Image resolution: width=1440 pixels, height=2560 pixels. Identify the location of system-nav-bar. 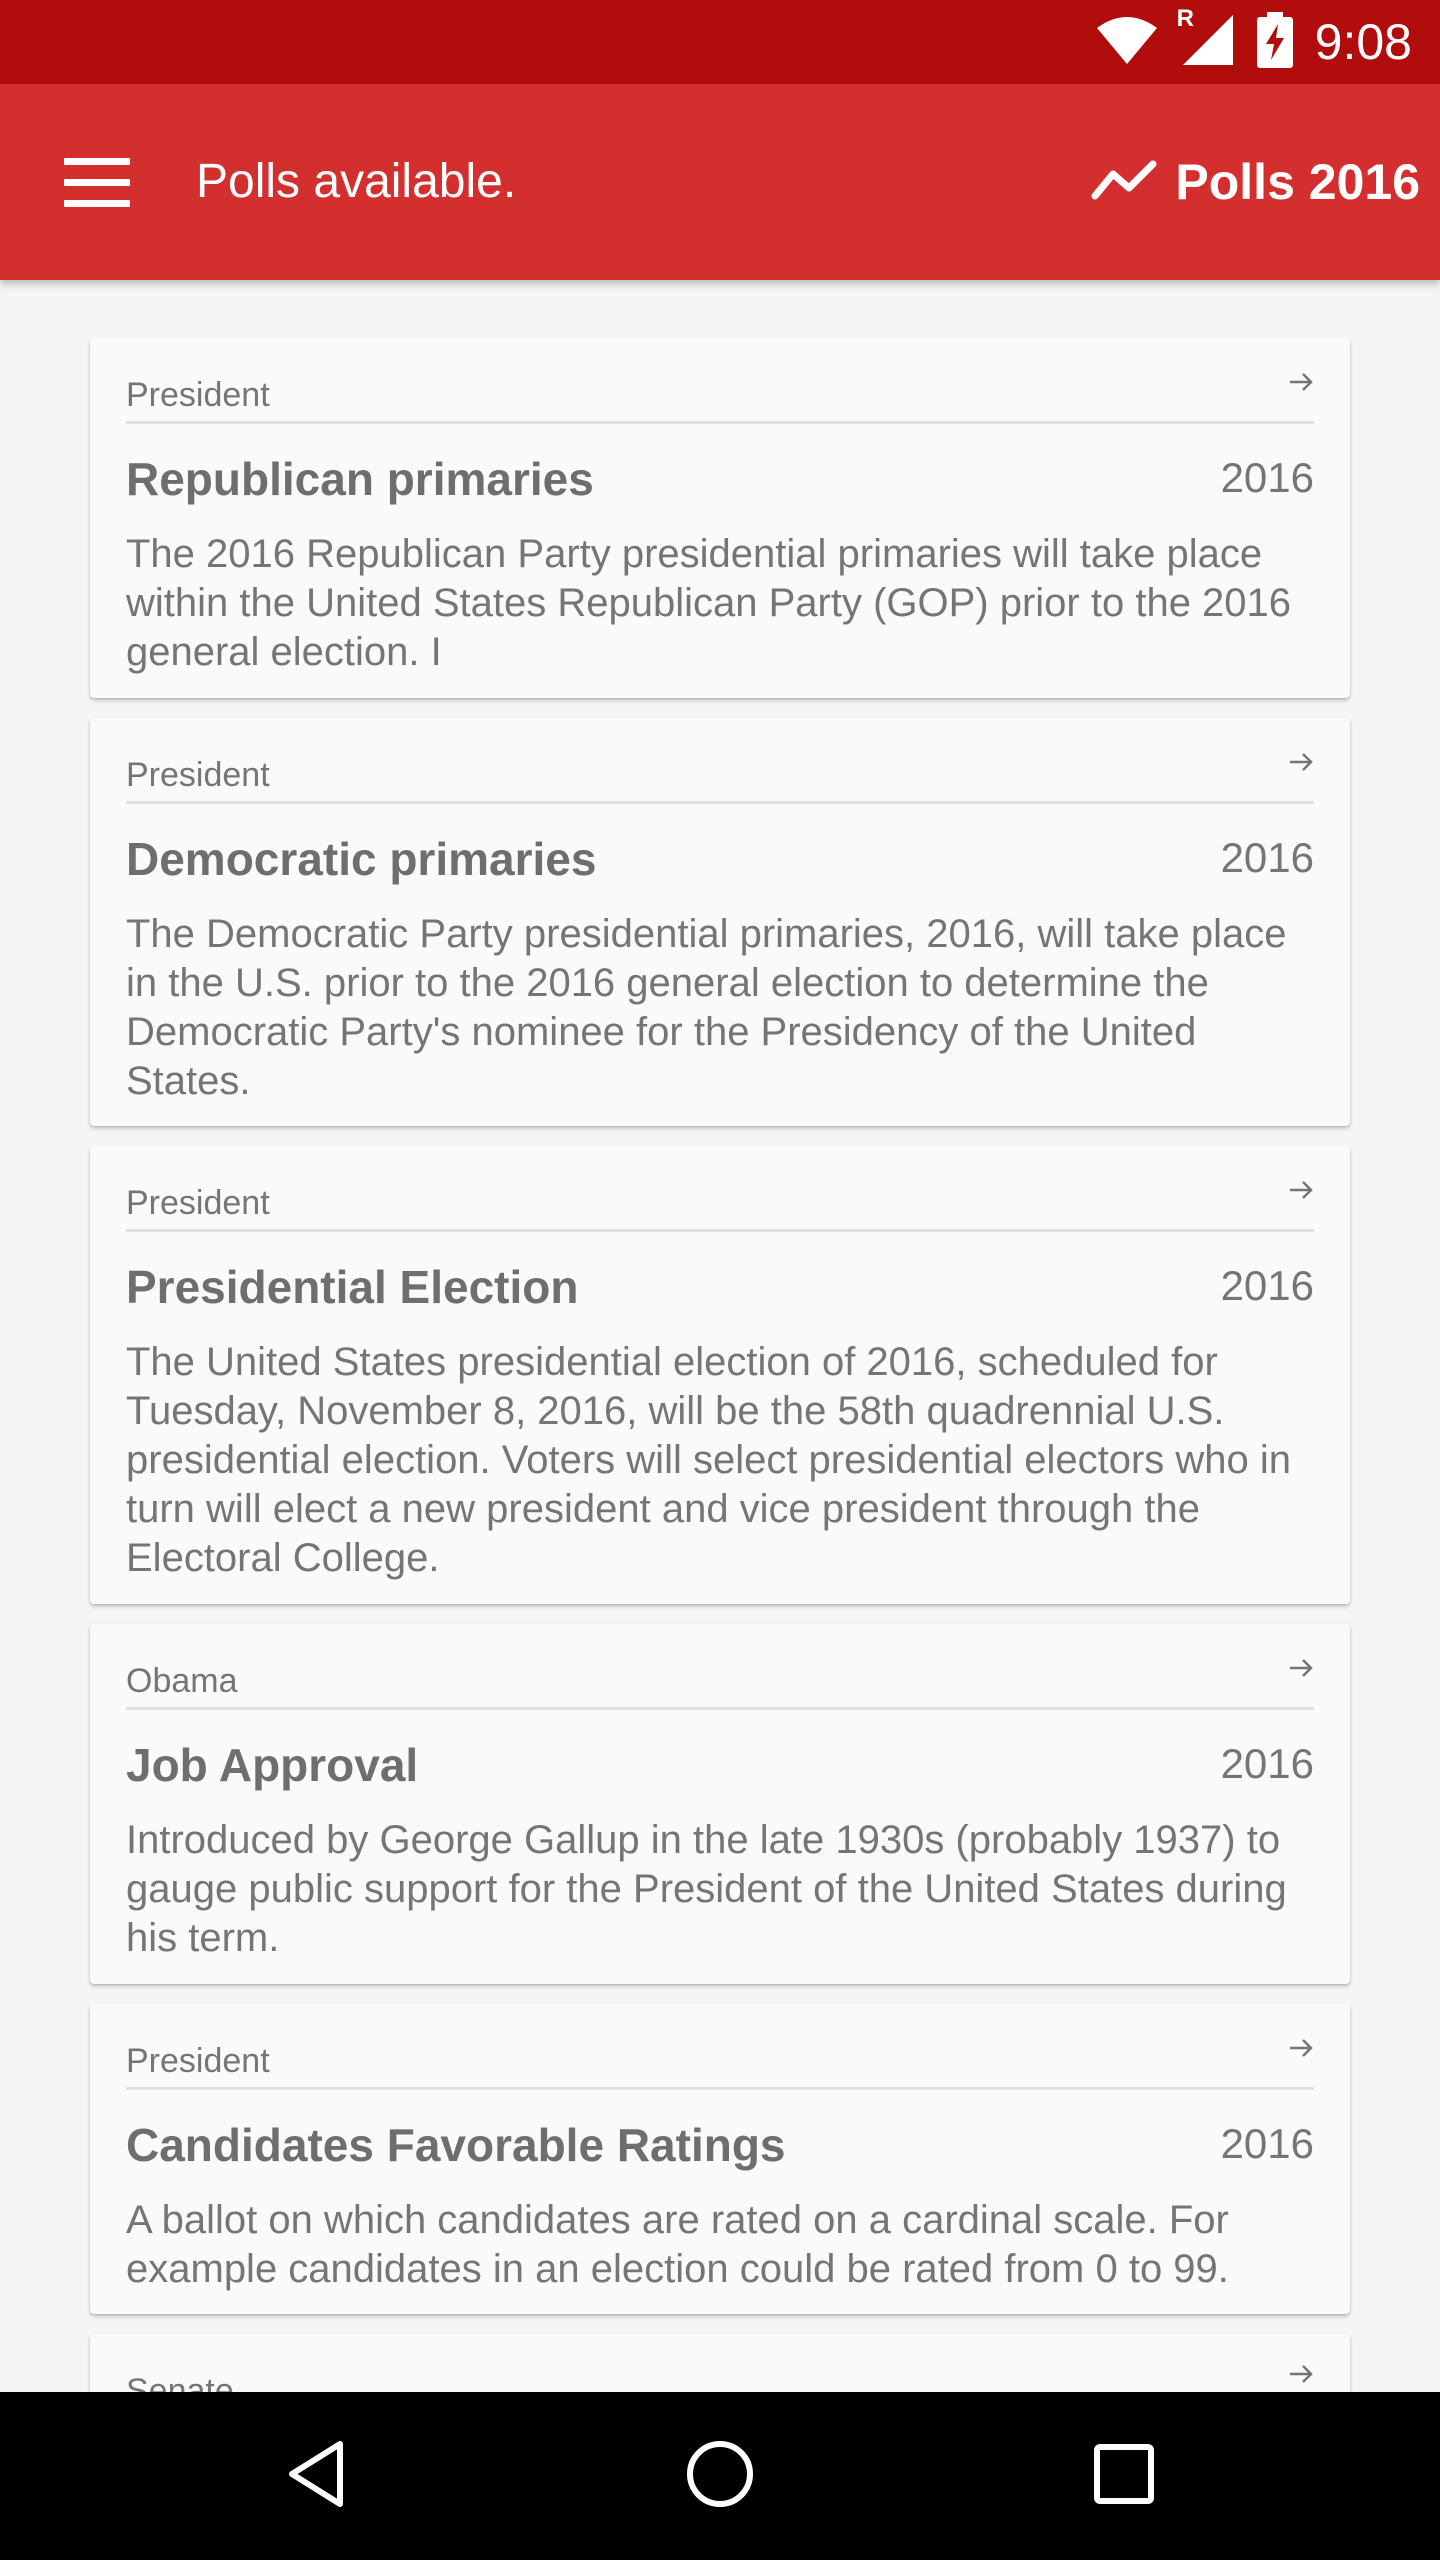
(720, 2476).